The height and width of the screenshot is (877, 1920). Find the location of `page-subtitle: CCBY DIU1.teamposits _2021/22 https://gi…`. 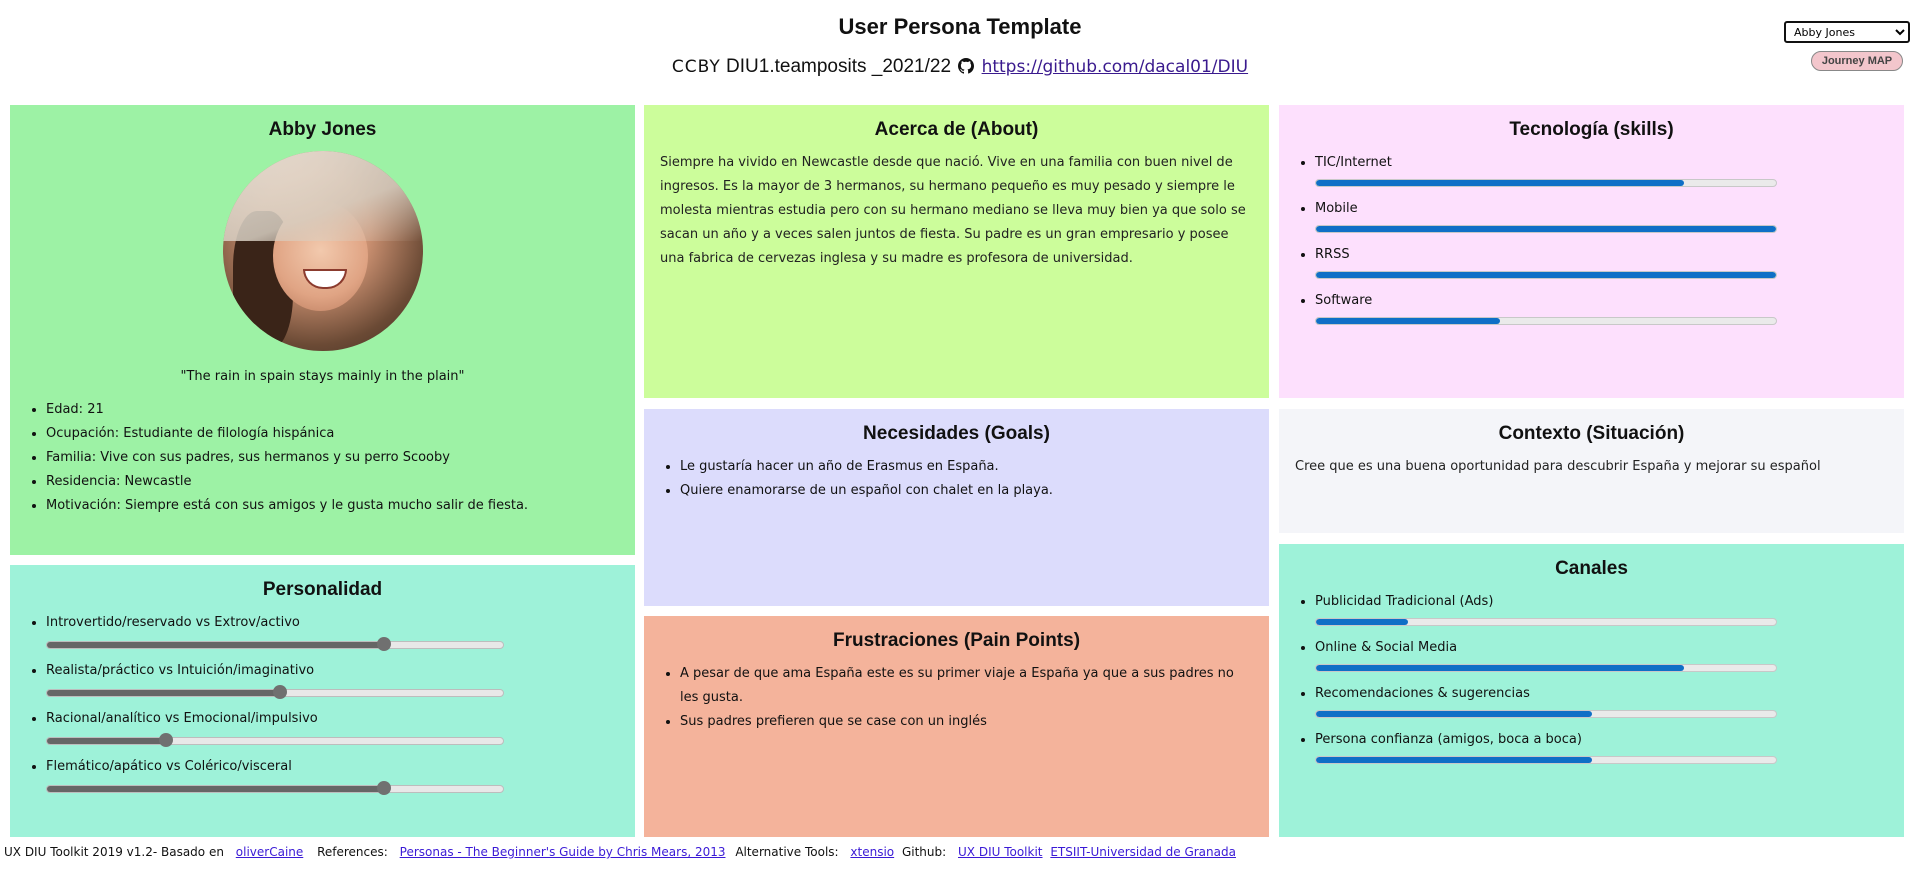

page-subtitle: CCBY DIU1.teamposits _2021/22 https://gi… is located at coordinates (960, 67).